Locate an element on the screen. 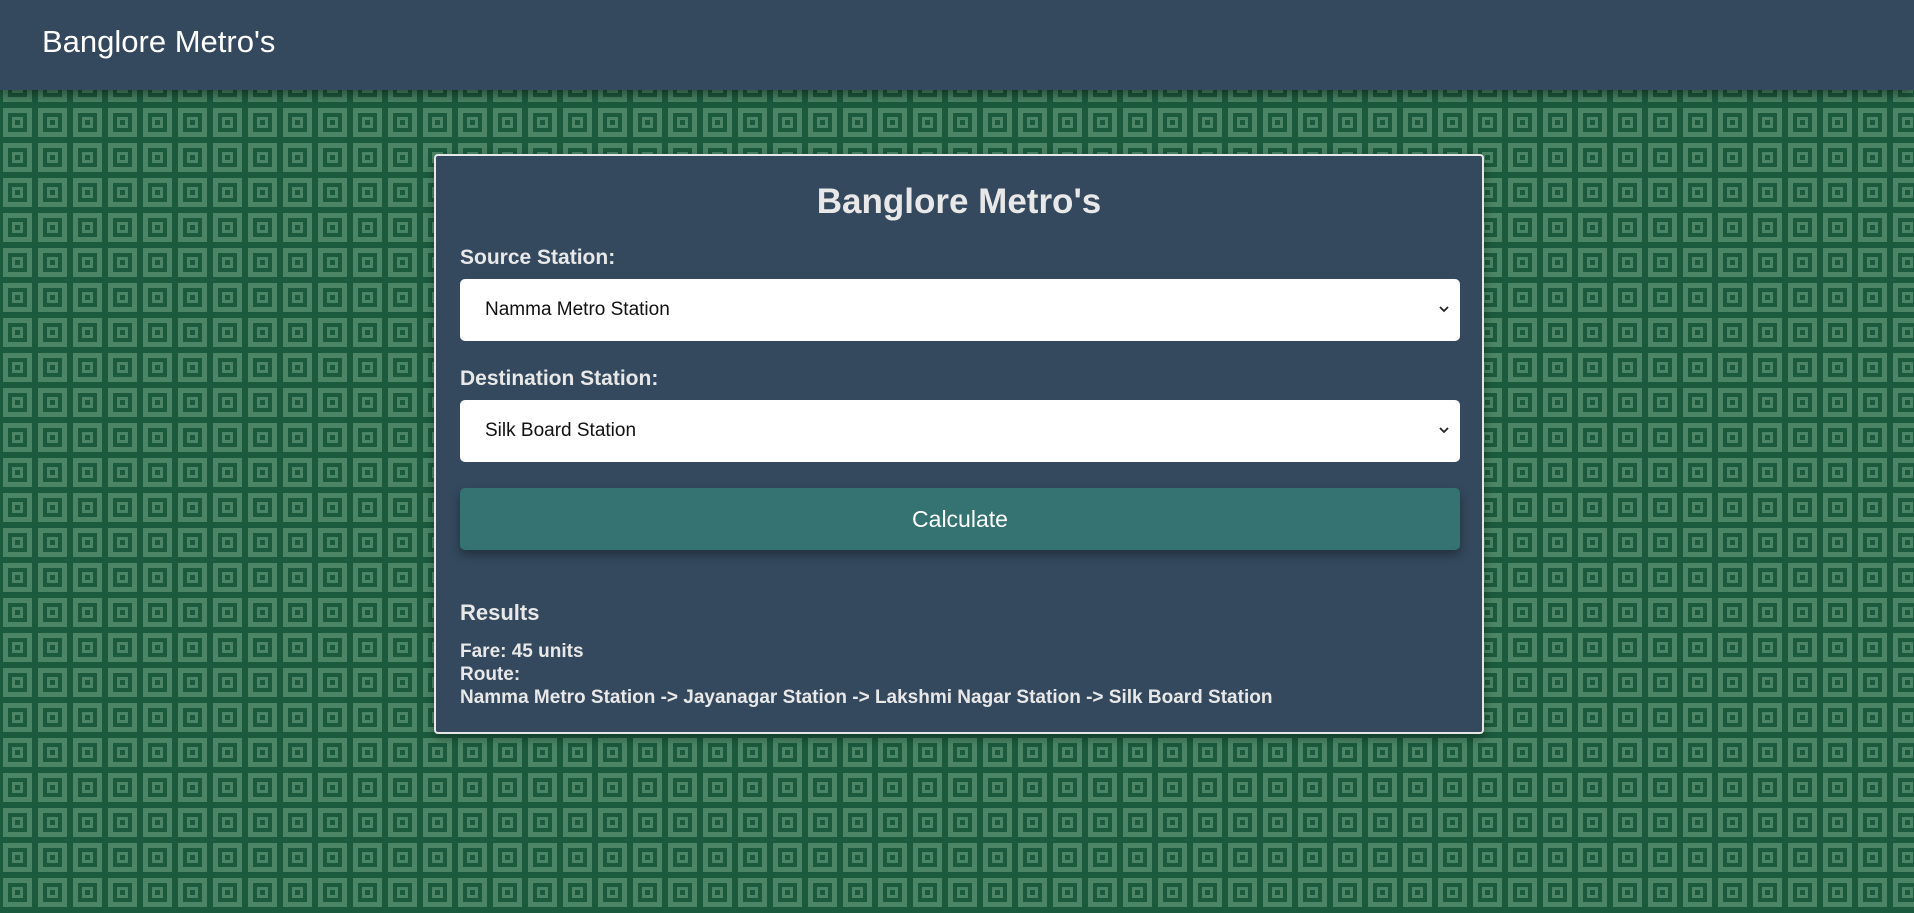 This screenshot has width=1914, height=913. top-navbar: Banglore Metro's is located at coordinates (957, 45).